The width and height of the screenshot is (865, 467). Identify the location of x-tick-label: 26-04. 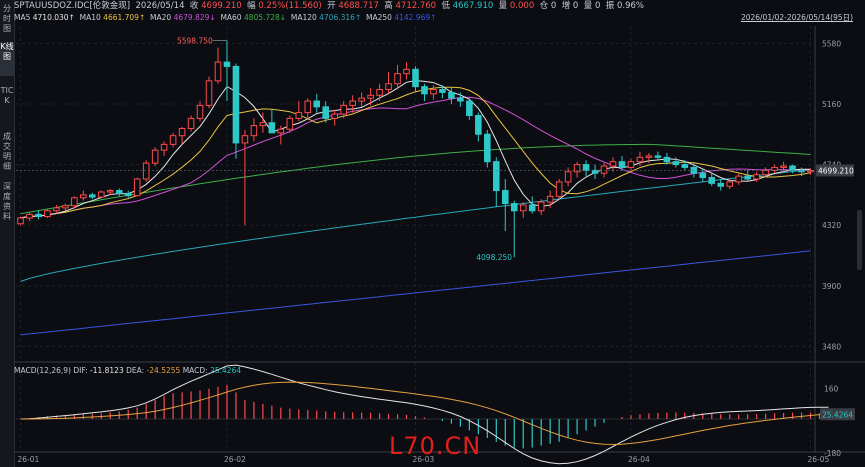
(639, 459).